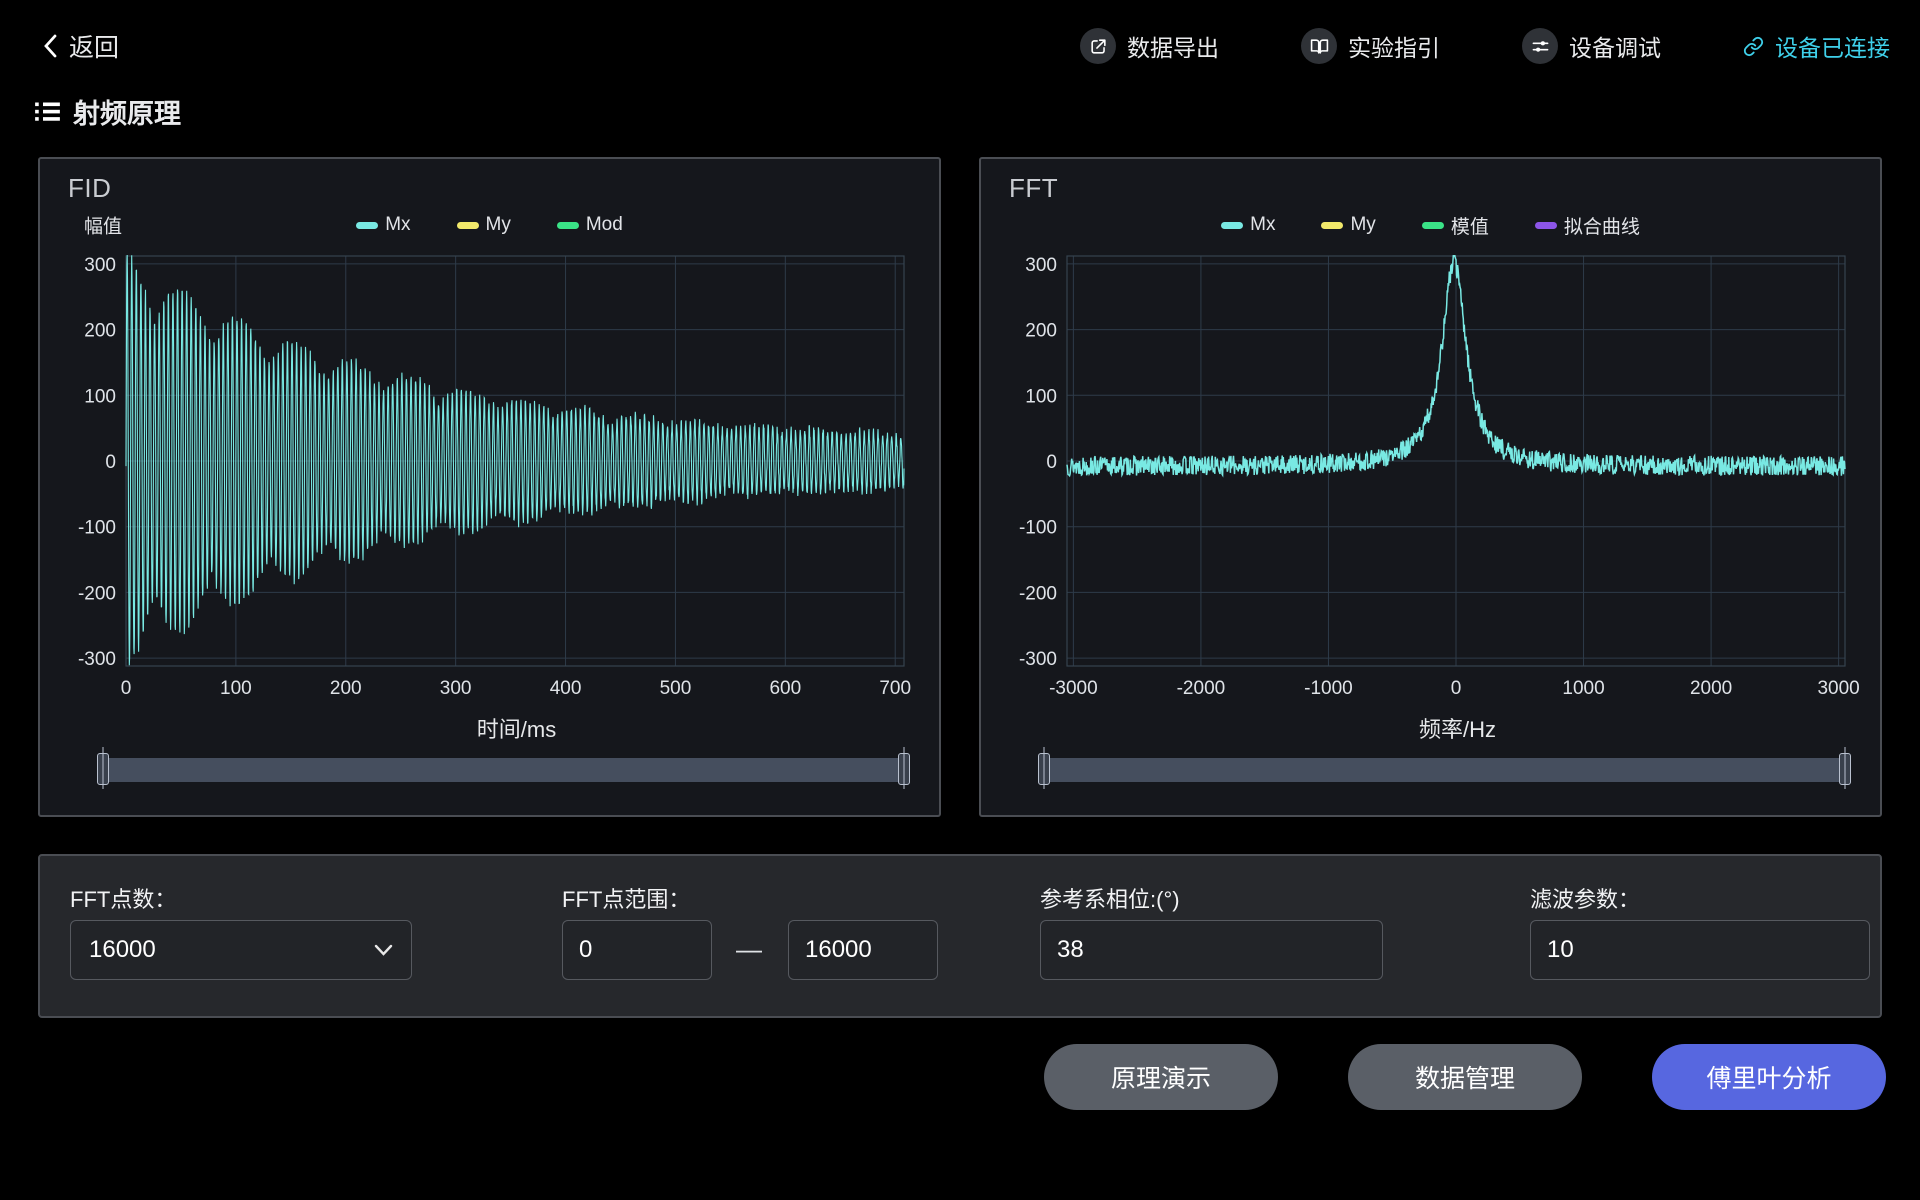  What do you see at coordinates (1465, 1077) in the screenshot?
I see `data-button: 数据管理` at bounding box center [1465, 1077].